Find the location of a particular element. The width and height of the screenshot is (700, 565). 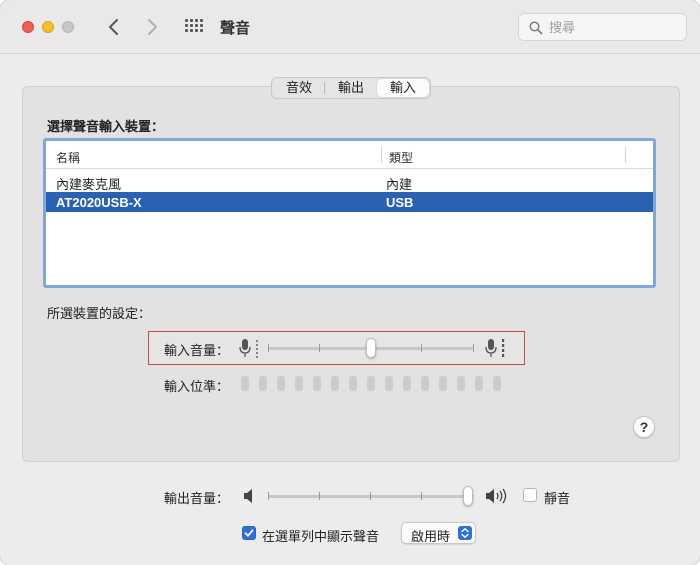

table-row-selected: AT2020USB-X USB is located at coordinates (349, 202).